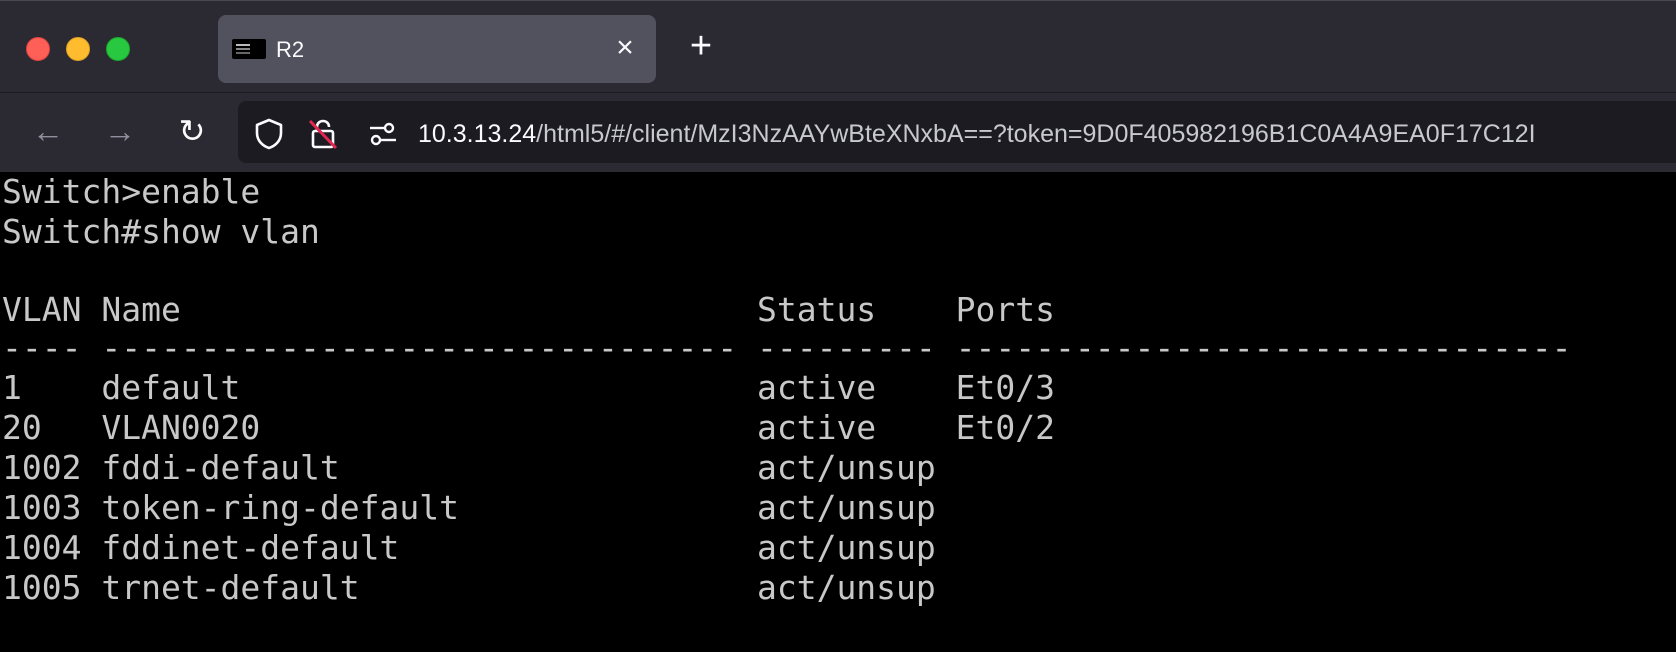  What do you see at coordinates (290, 49) in the screenshot?
I see `tab-title: R2` at bounding box center [290, 49].